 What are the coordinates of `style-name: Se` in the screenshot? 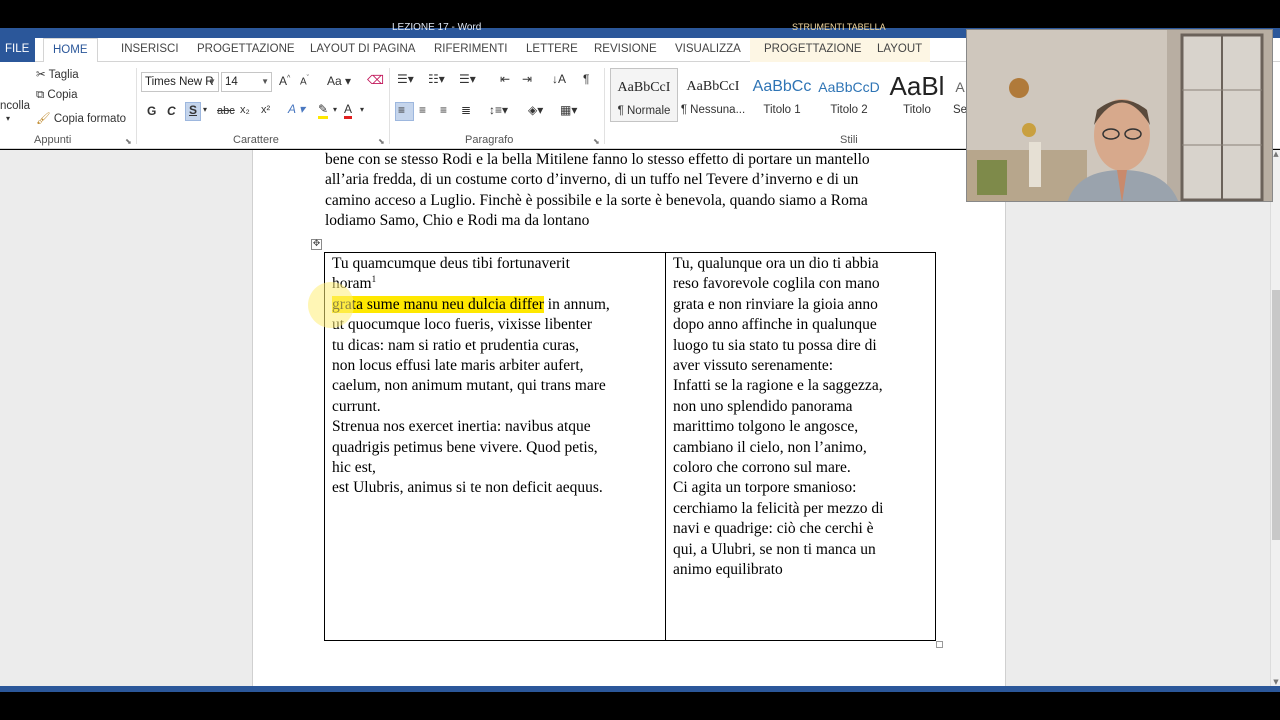 It's located at (960, 110).